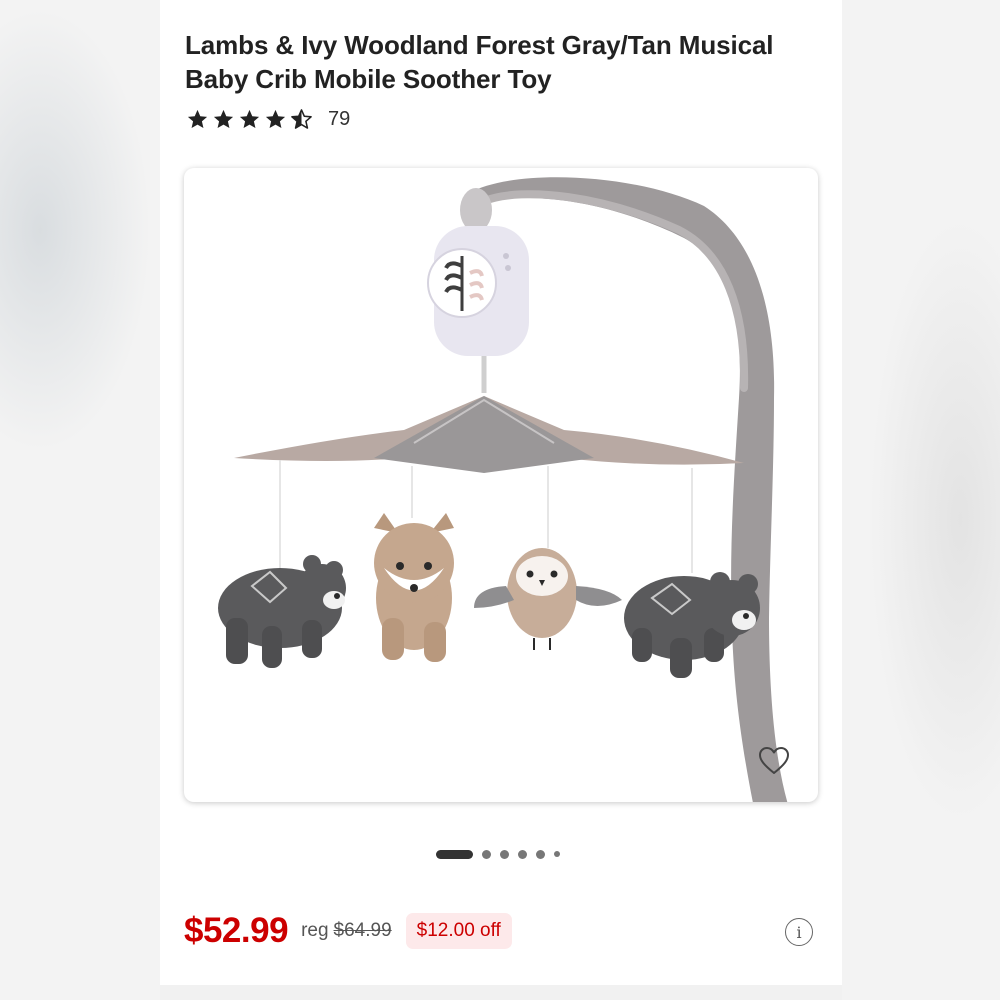 The width and height of the screenshot is (1000, 1000). Describe the element at coordinates (301, 118) in the screenshot. I see `star-half-icon` at that location.